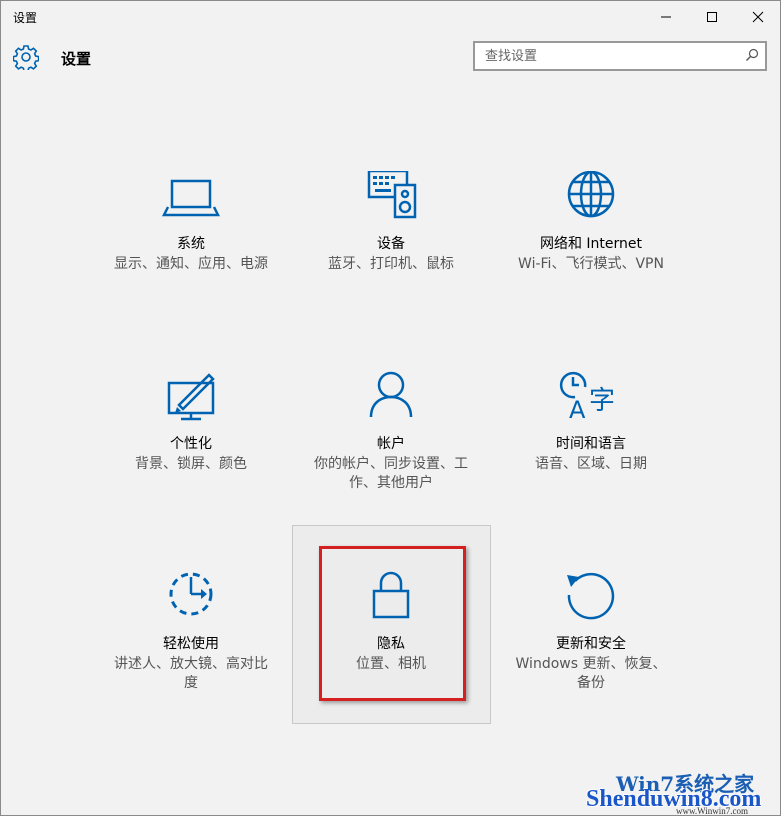 The width and height of the screenshot is (781, 816). I want to click on tile-personalization: 个性化 背景、锁屏、颜色, so click(191, 471).